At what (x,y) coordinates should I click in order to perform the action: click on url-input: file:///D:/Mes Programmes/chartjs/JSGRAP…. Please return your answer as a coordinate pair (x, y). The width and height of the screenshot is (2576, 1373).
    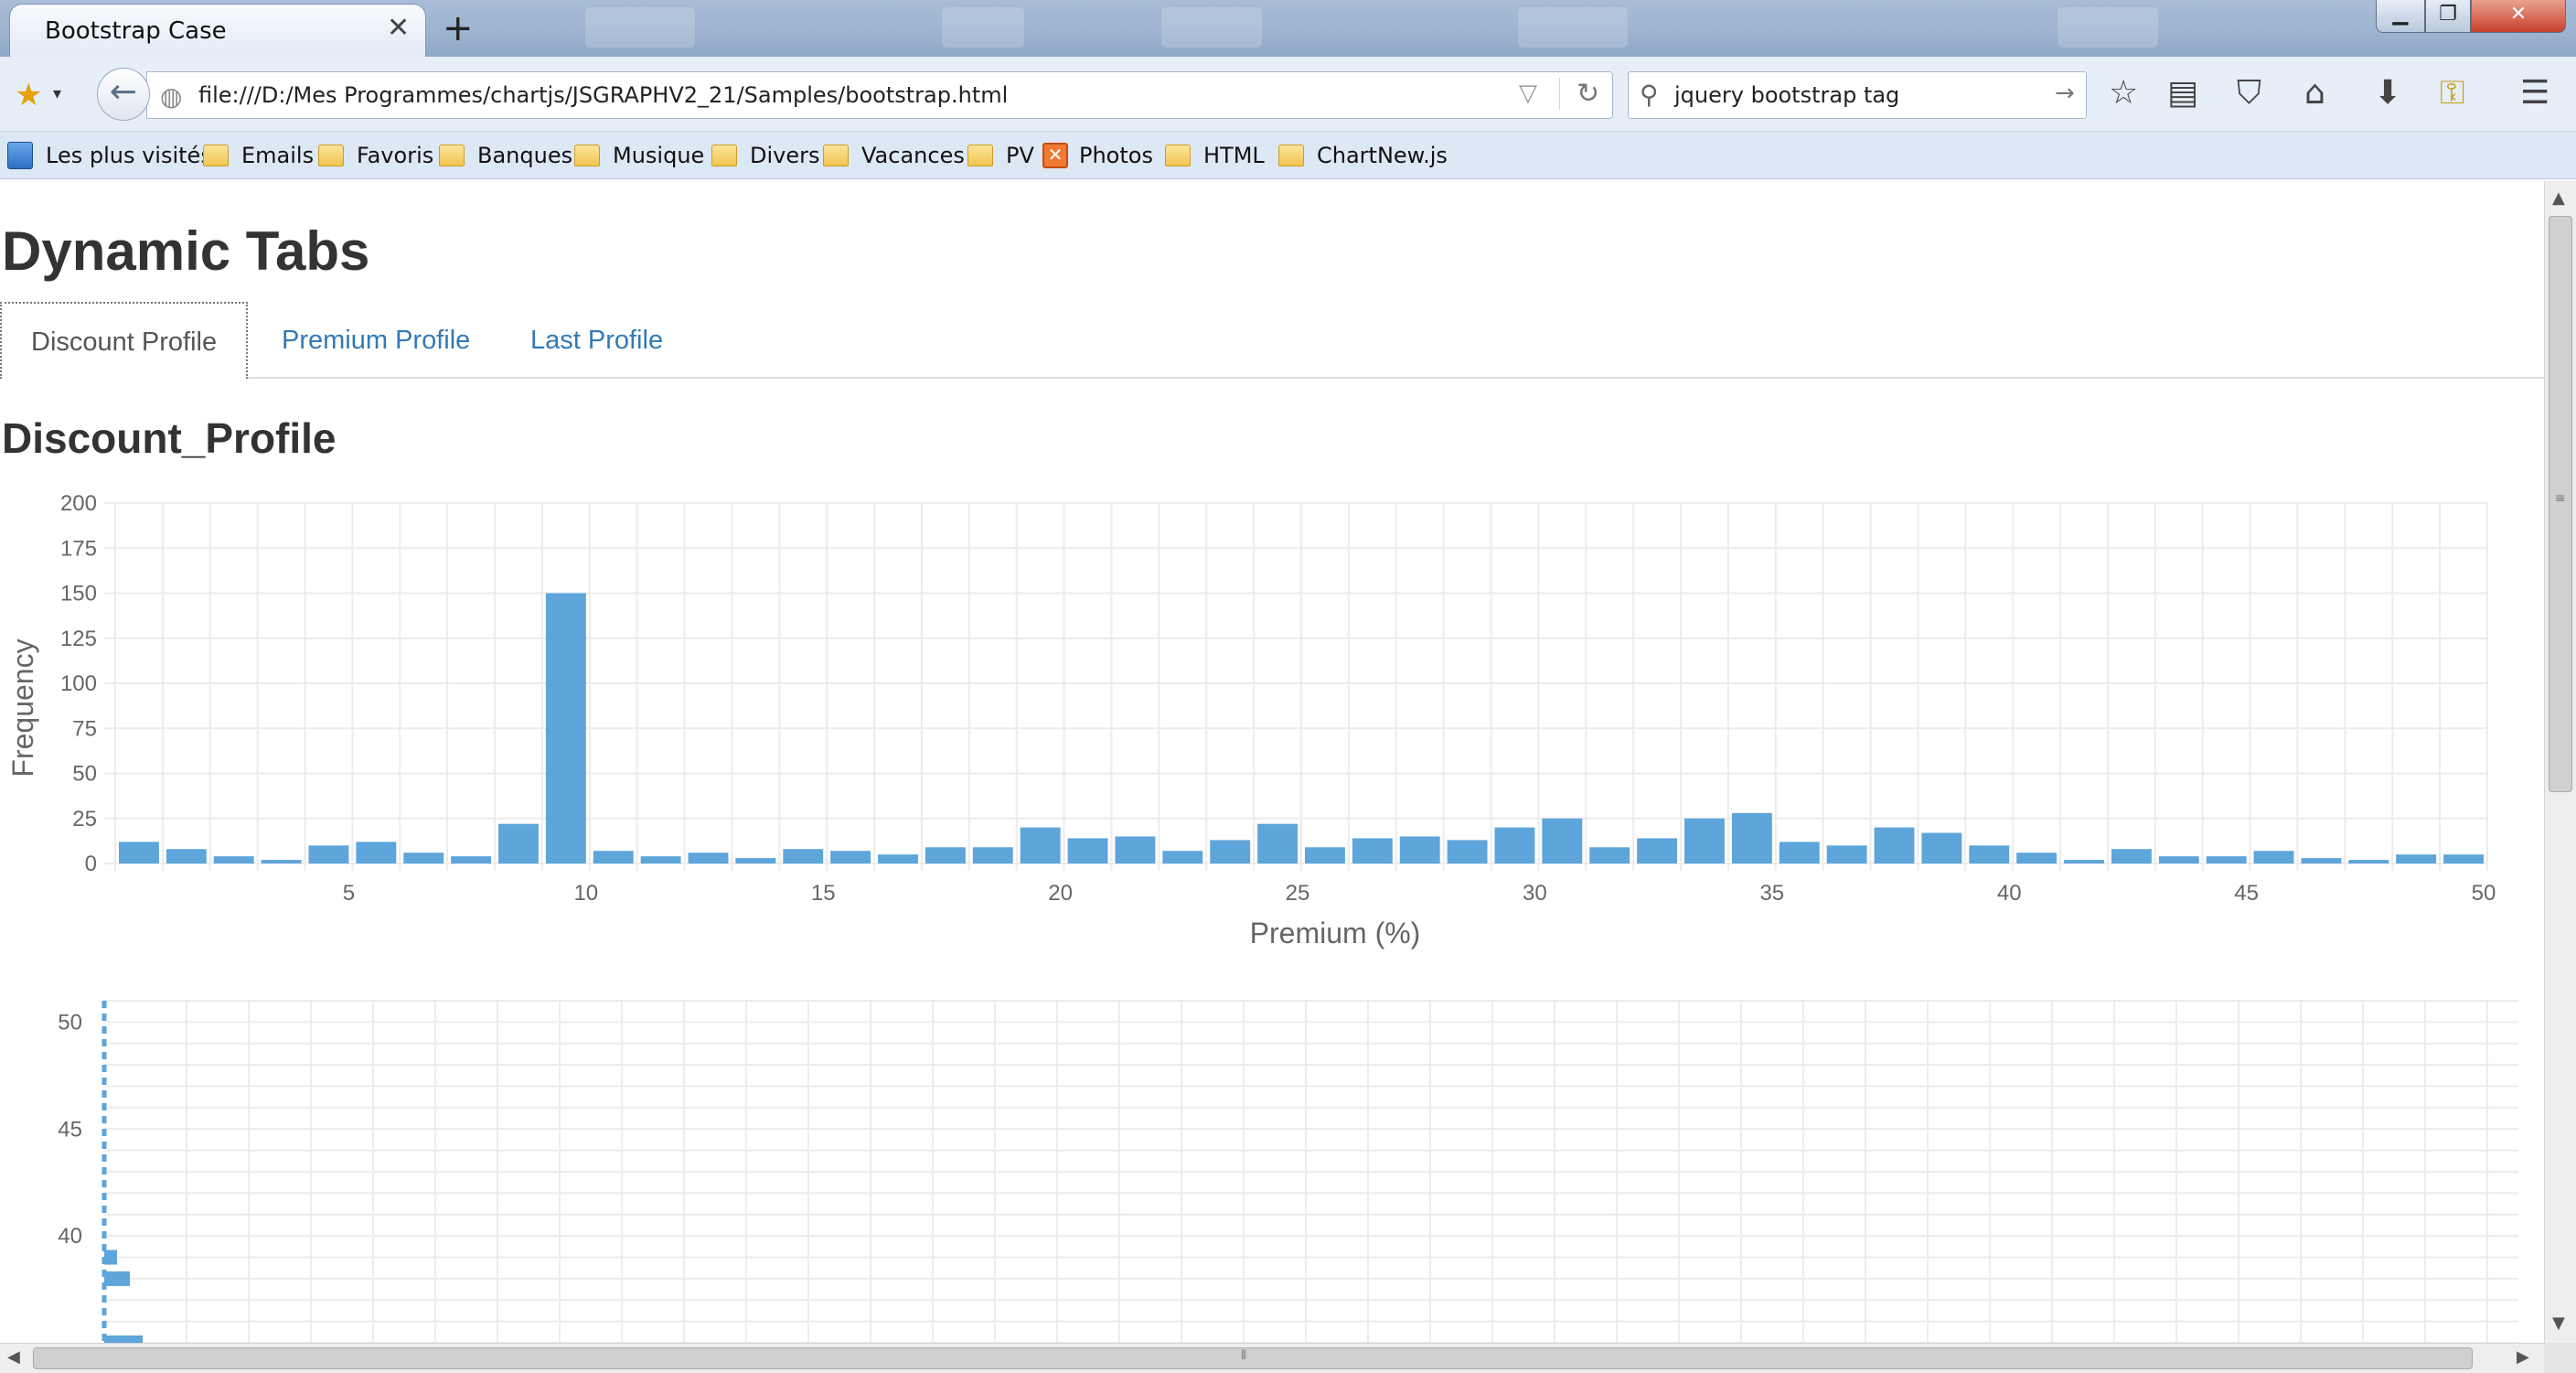
    Looking at the image, I should click on (603, 95).